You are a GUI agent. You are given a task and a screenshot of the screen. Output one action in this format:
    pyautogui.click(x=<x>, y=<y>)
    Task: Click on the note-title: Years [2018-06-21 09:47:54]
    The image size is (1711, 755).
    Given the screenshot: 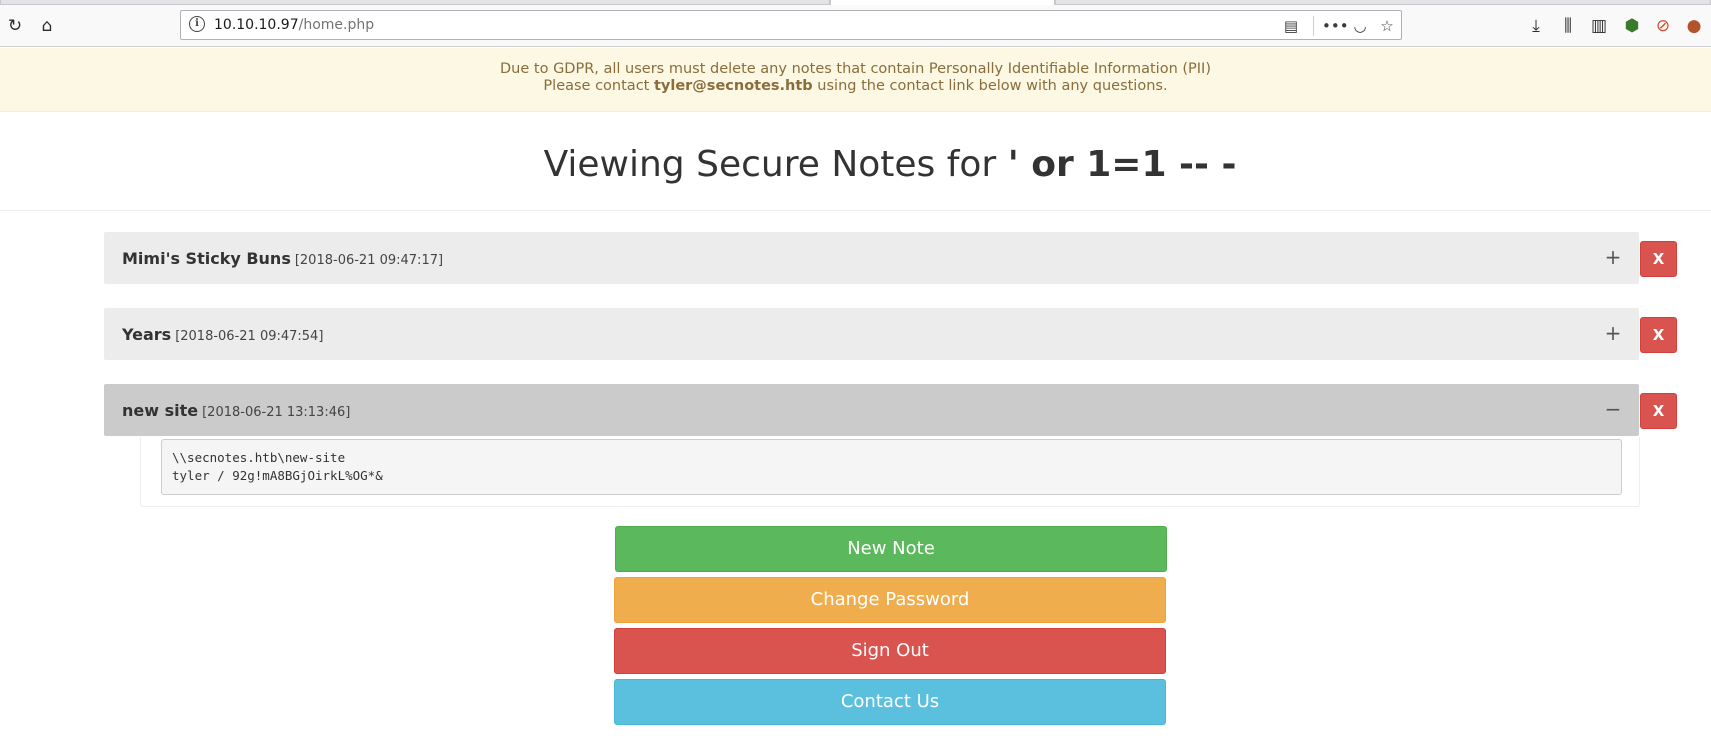 What is the action you would take?
    pyautogui.click(x=223, y=334)
    